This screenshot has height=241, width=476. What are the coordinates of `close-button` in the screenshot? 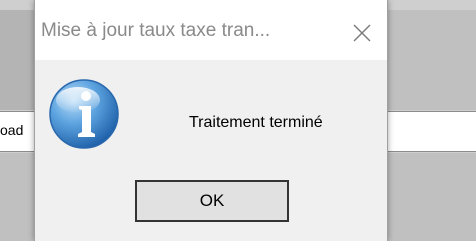 It's located at (362, 33).